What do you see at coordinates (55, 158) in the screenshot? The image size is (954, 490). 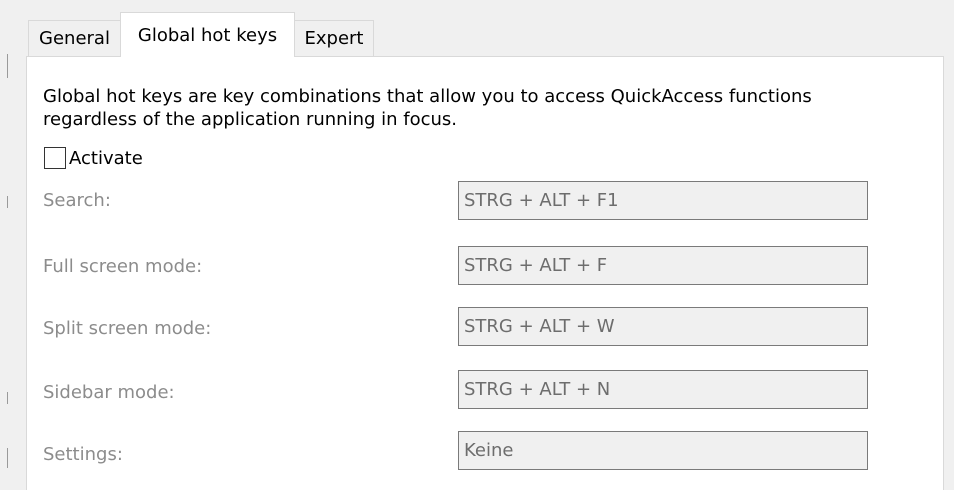 I see `activate-checkbox` at bounding box center [55, 158].